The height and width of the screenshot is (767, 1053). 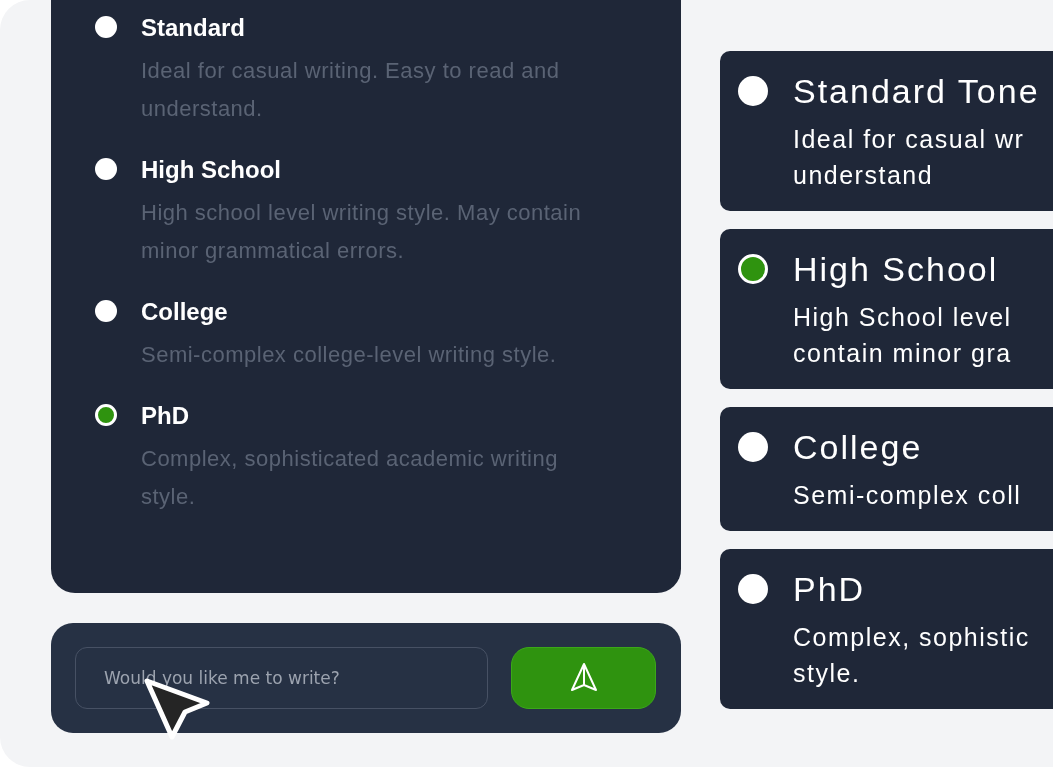 I want to click on option-description: Complex, sophisticated academic writing style., so click(x=350, y=478).